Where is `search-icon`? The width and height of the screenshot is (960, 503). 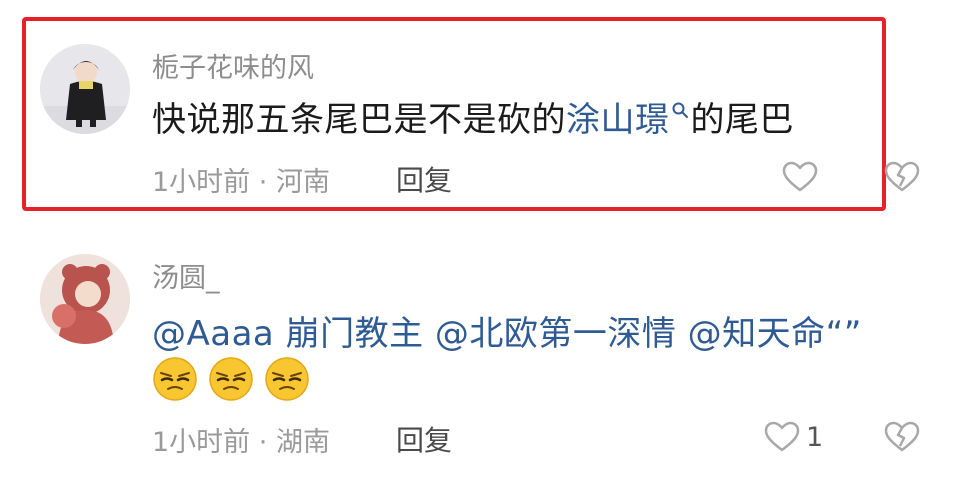
search-icon is located at coordinates (680, 110).